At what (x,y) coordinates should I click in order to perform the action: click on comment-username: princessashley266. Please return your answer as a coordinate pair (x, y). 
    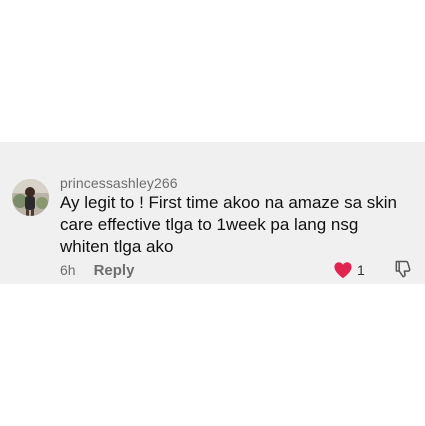
    Looking at the image, I should click on (119, 183).